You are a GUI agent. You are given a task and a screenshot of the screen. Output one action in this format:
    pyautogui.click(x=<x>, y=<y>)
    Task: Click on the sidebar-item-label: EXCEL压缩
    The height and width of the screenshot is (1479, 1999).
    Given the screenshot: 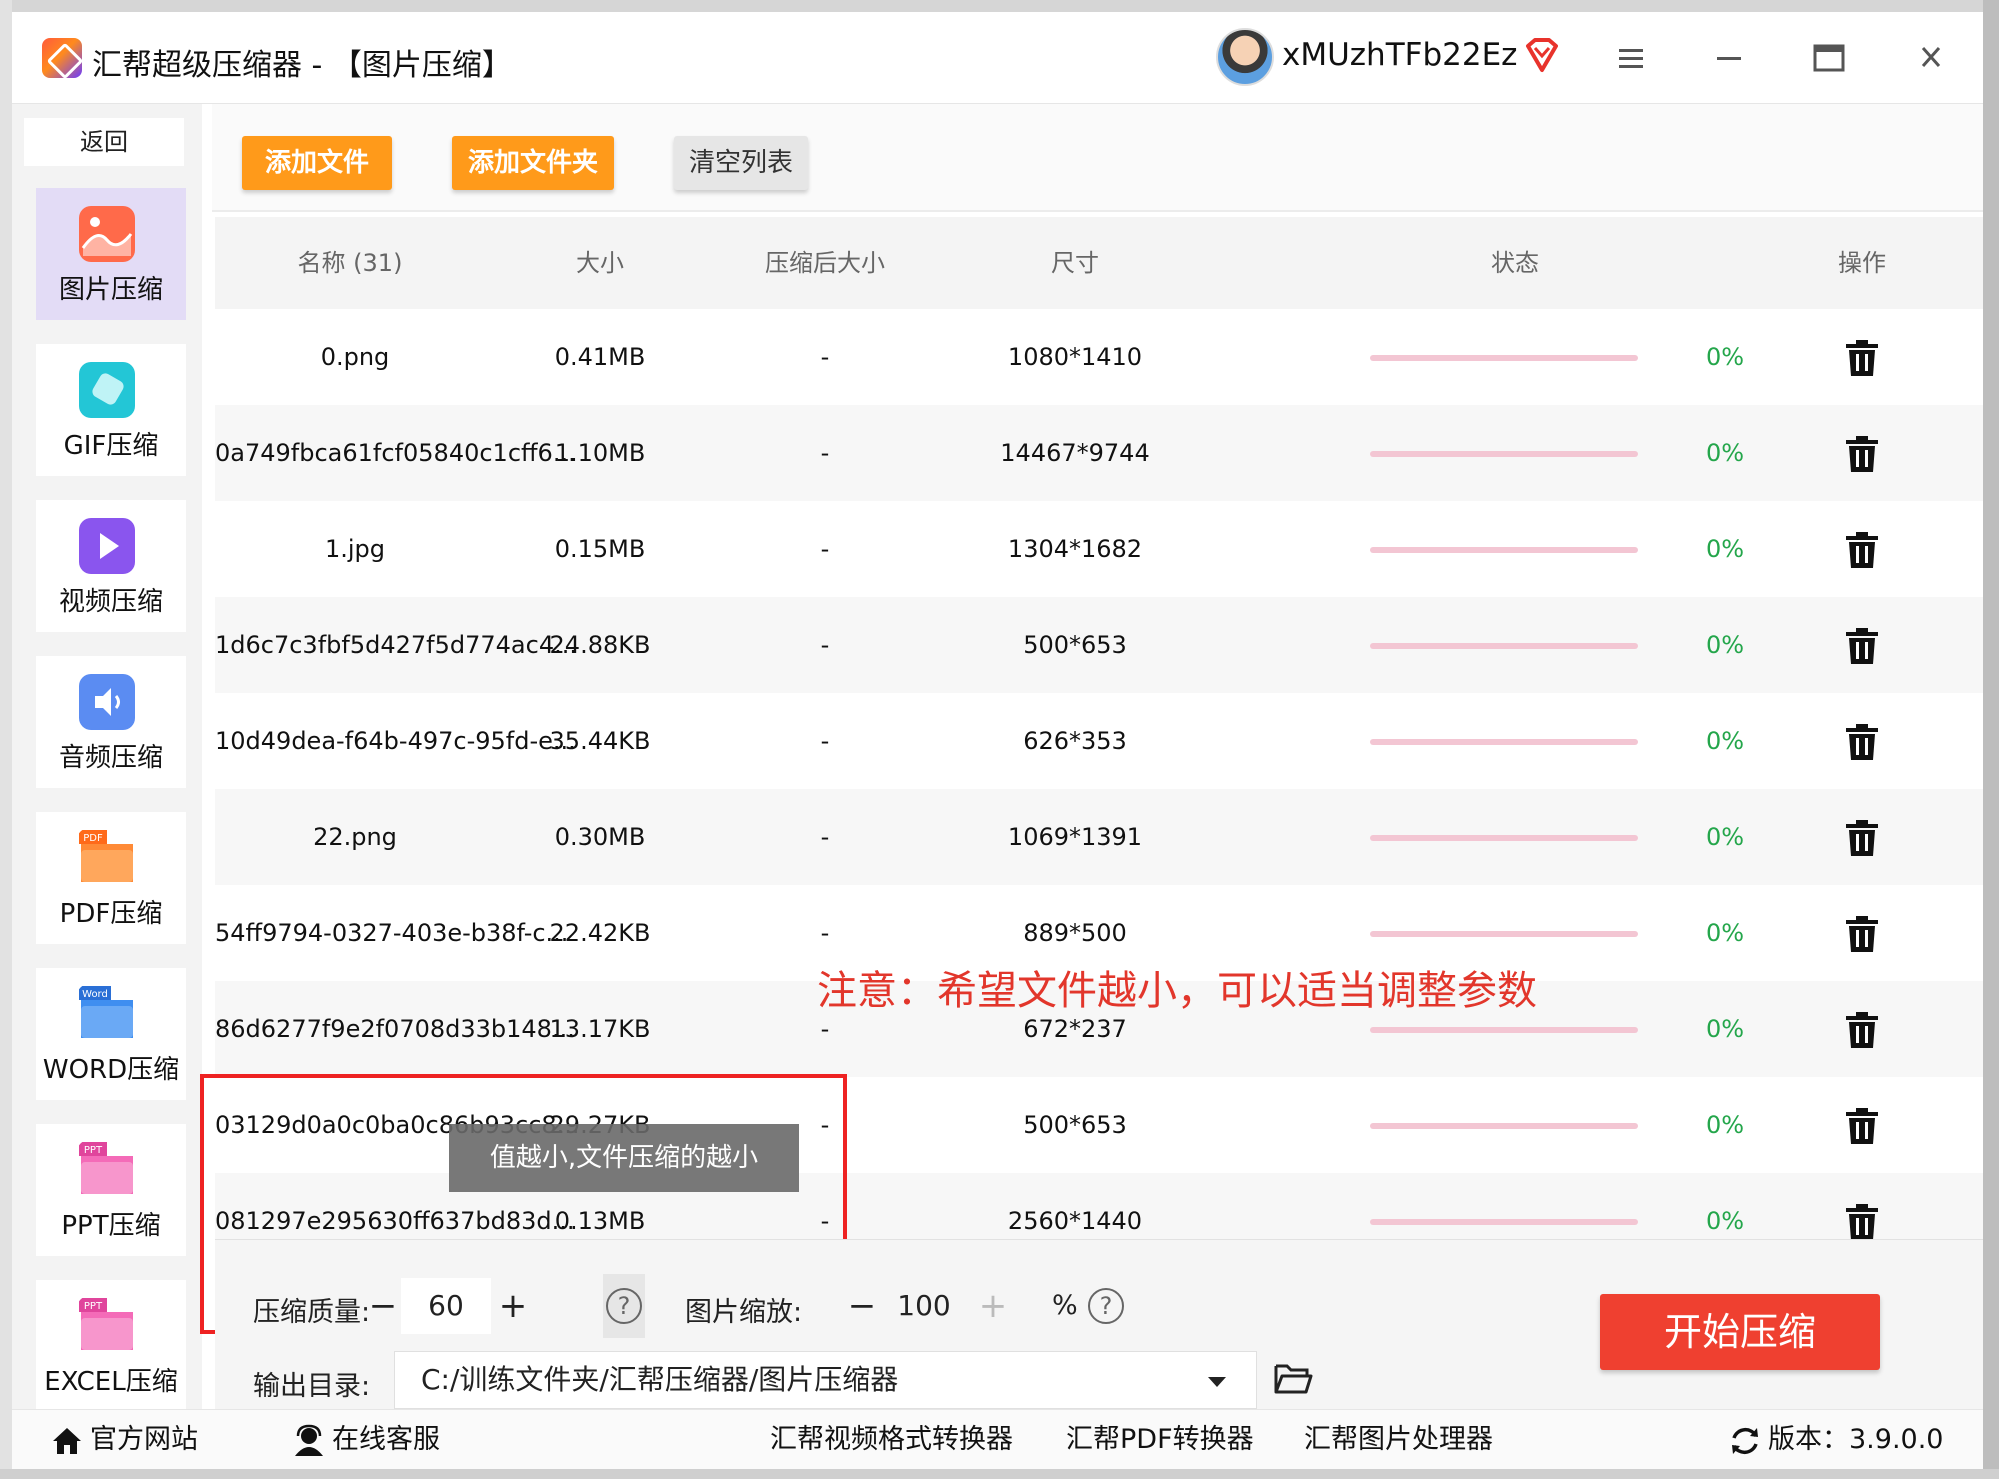 What is the action you would take?
    pyautogui.click(x=111, y=1382)
    